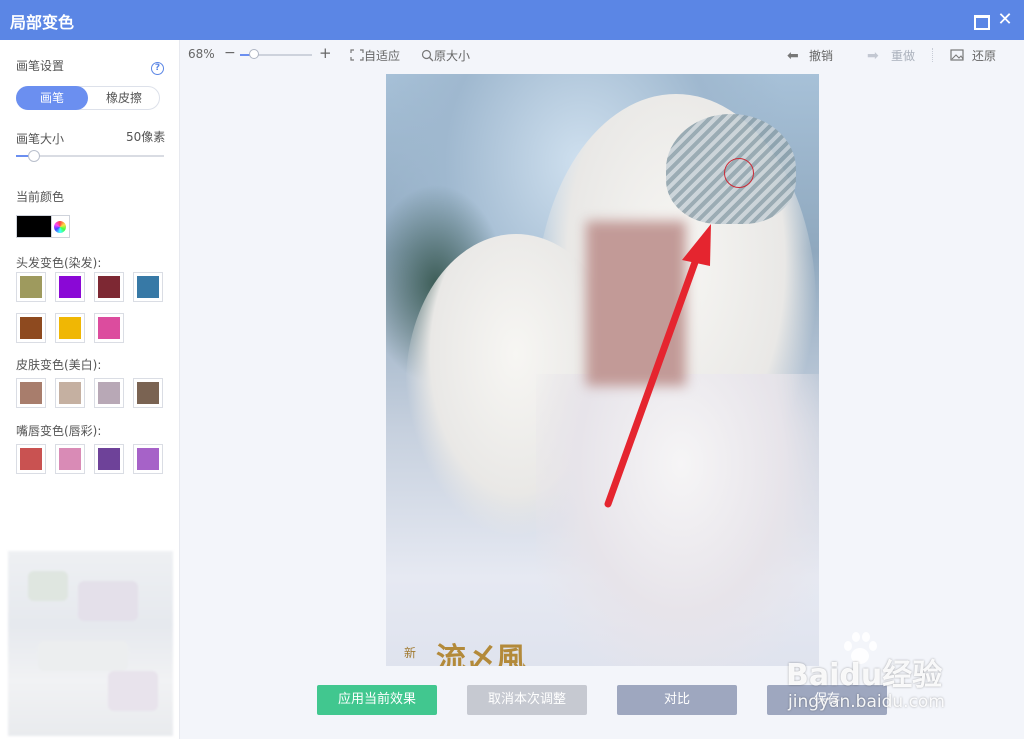 The height and width of the screenshot is (739, 1024). I want to click on undo-button: ⬅ 撤销, so click(810, 55).